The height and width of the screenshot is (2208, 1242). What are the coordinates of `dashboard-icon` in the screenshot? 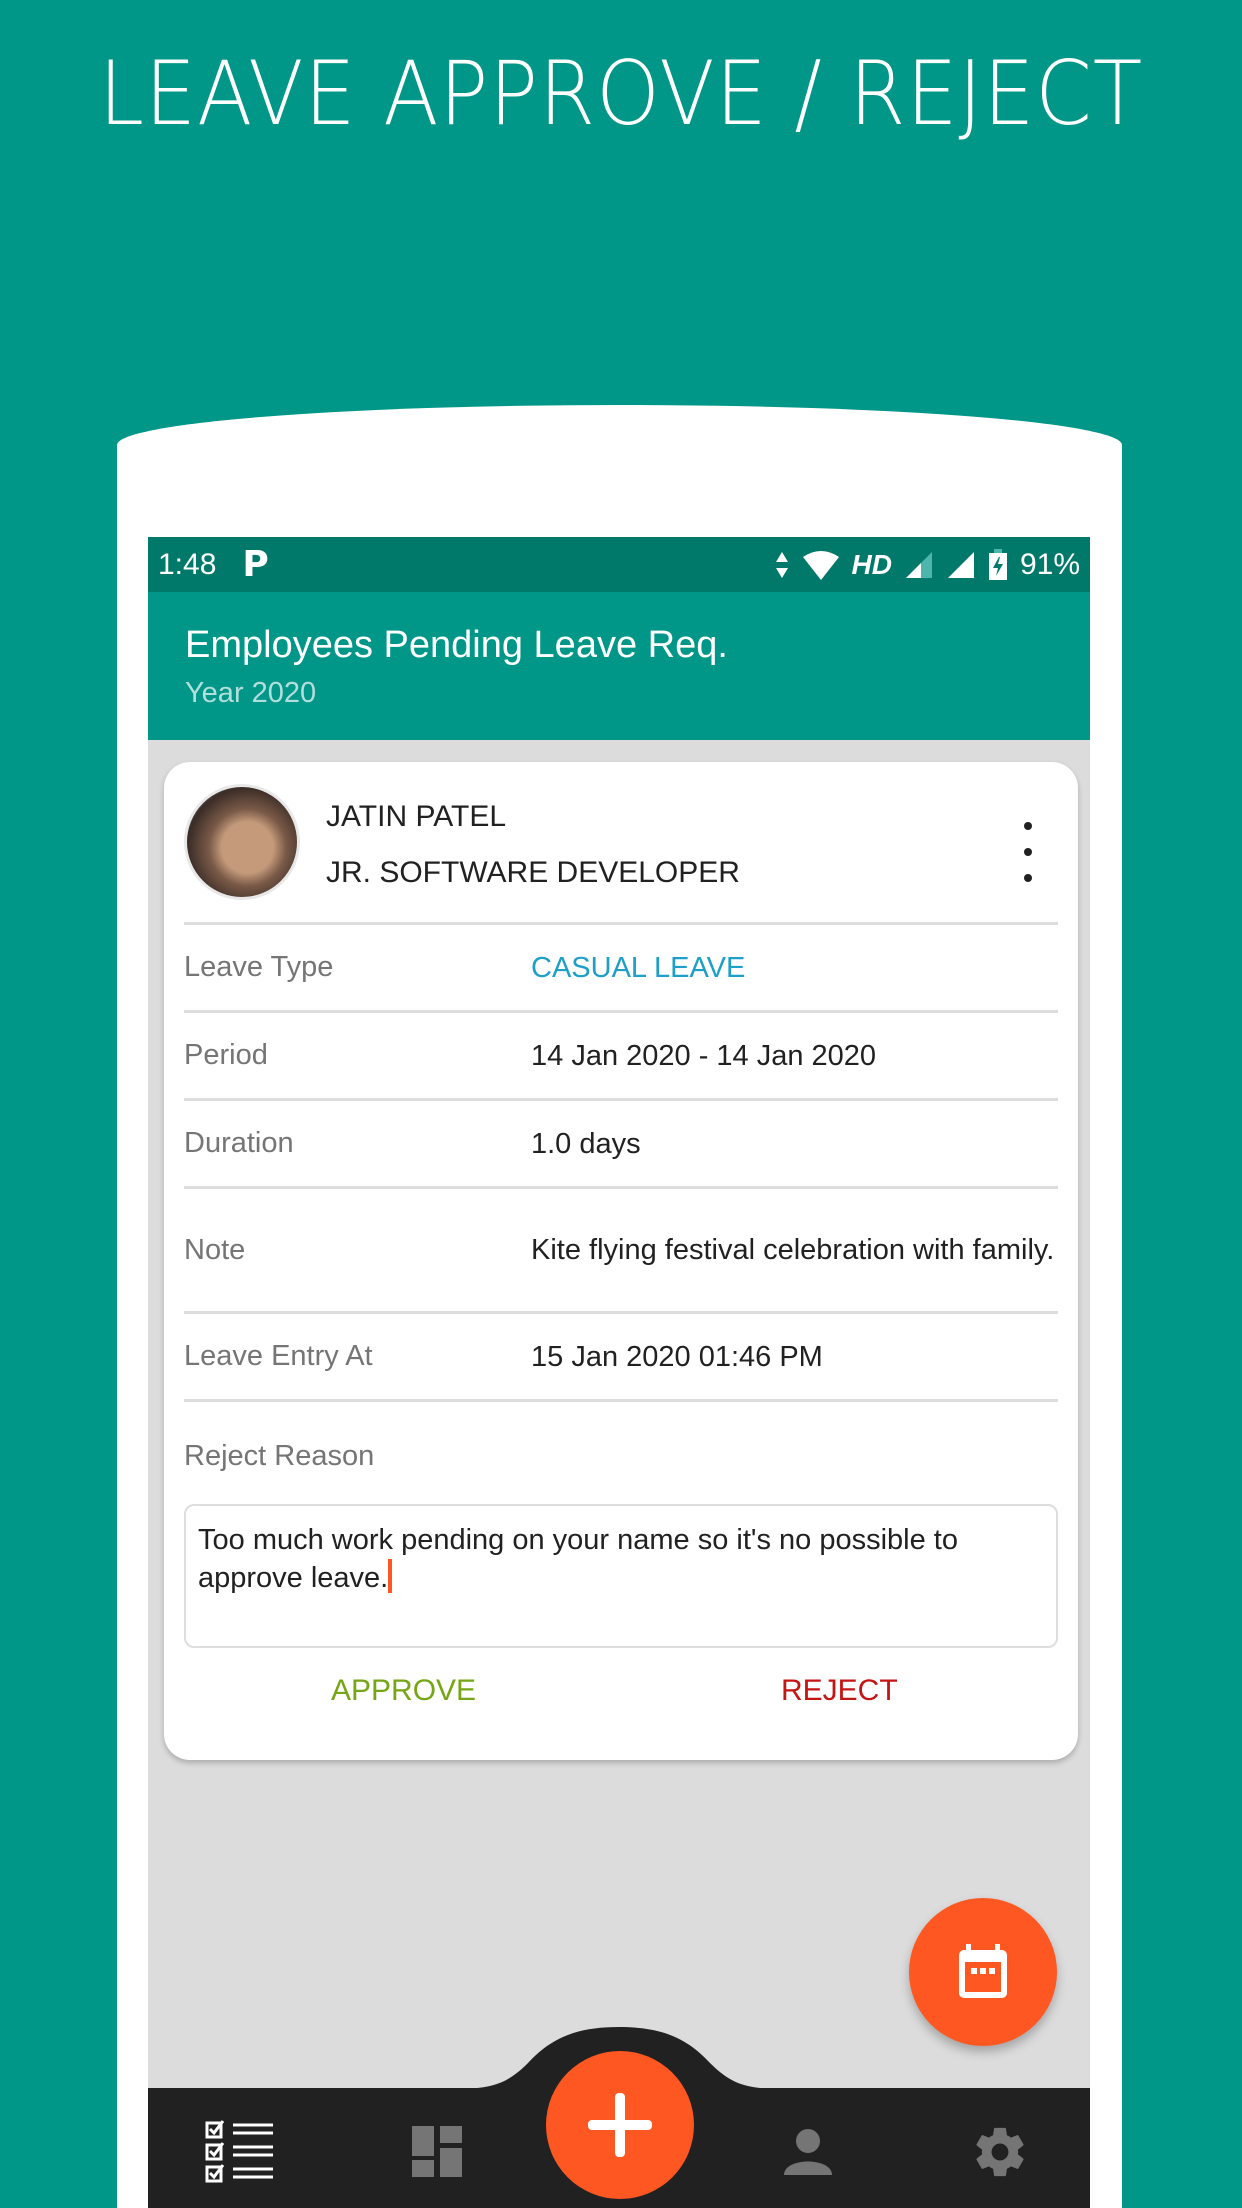 It's located at (437, 2151).